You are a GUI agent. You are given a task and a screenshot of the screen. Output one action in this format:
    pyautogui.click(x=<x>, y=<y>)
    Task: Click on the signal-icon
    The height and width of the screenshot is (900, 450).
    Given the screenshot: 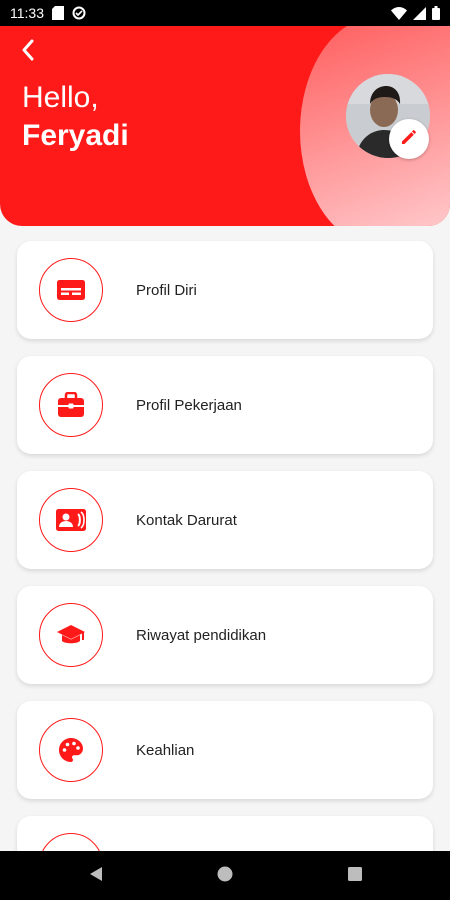 What is the action you would take?
    pyautogui.click(x=419, y=13)
    